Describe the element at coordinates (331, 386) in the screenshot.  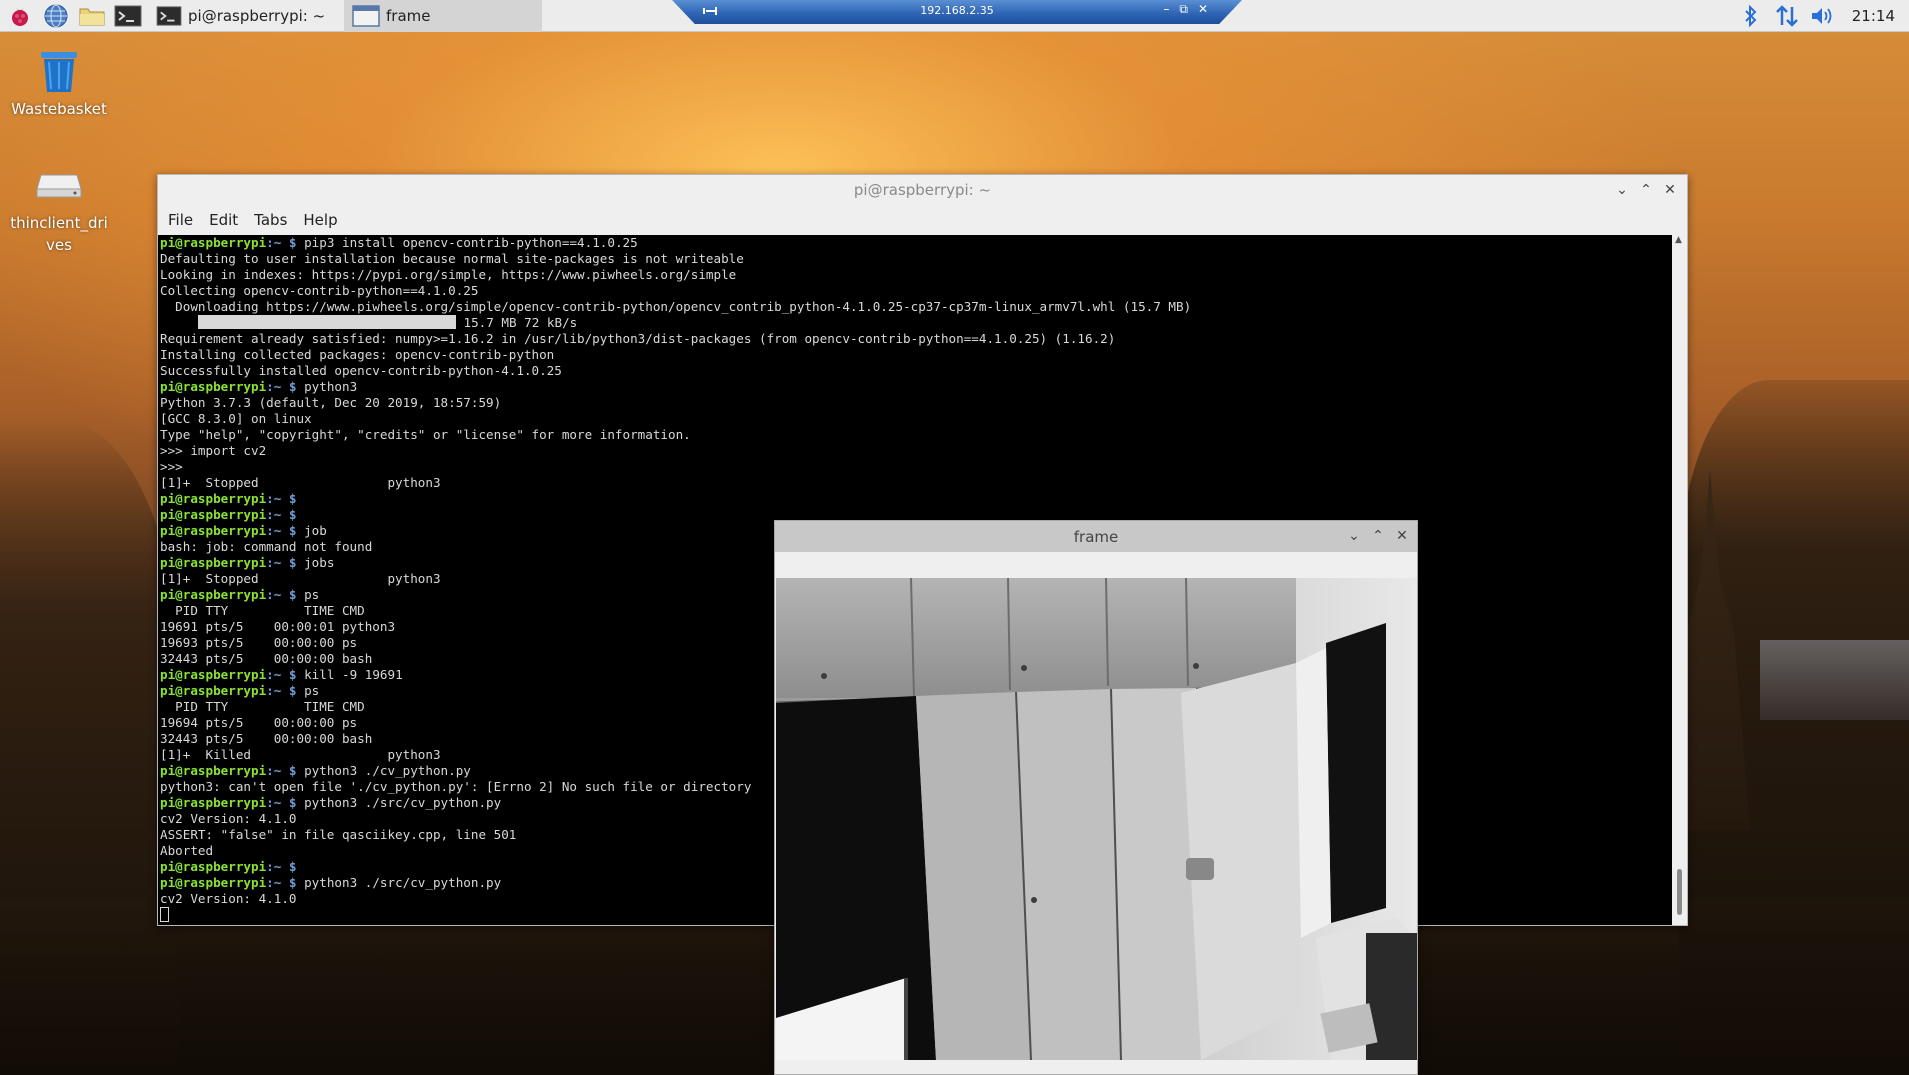
I see `terminal-line-text: python3` at that location.